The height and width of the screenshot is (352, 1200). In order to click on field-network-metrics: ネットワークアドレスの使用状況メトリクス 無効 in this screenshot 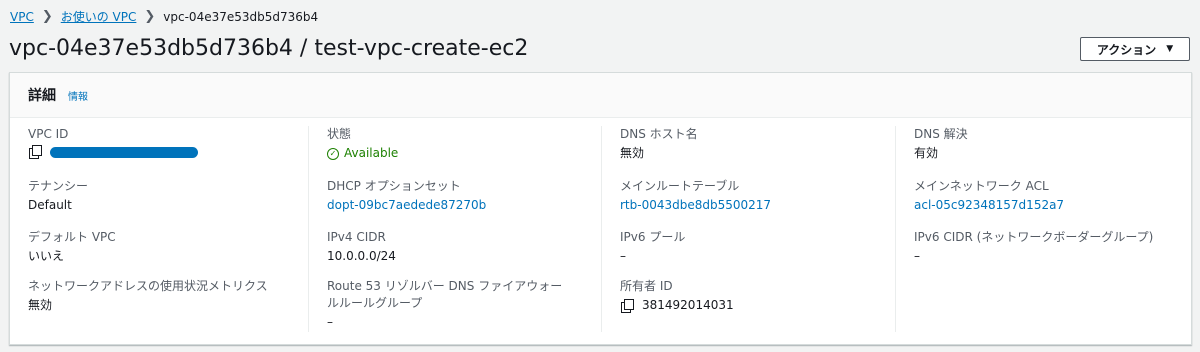, I will do `click(164, 296)`.